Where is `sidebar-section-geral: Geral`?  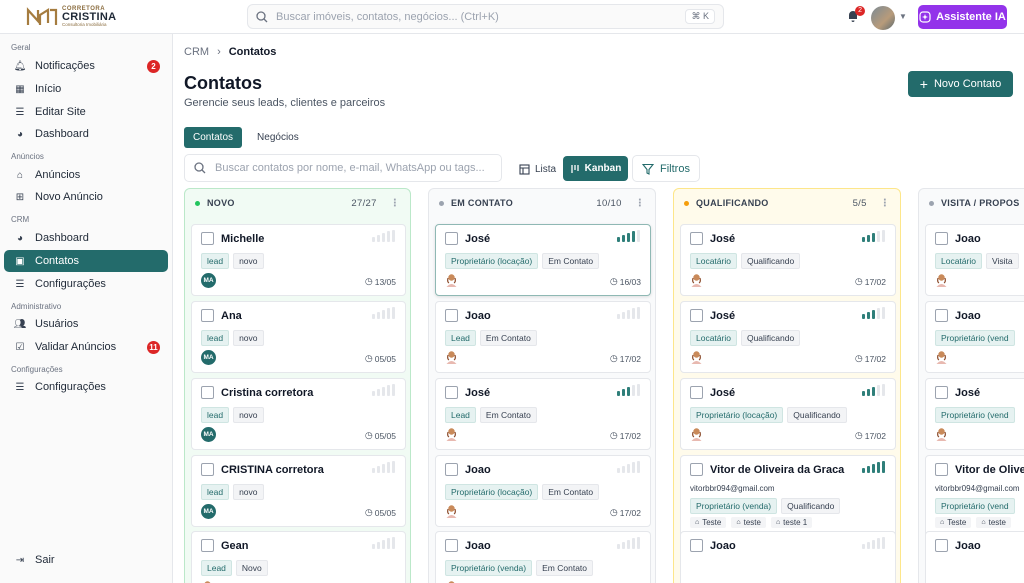 sidebar-section-geral: Geral is located at coordinates (21, 47).